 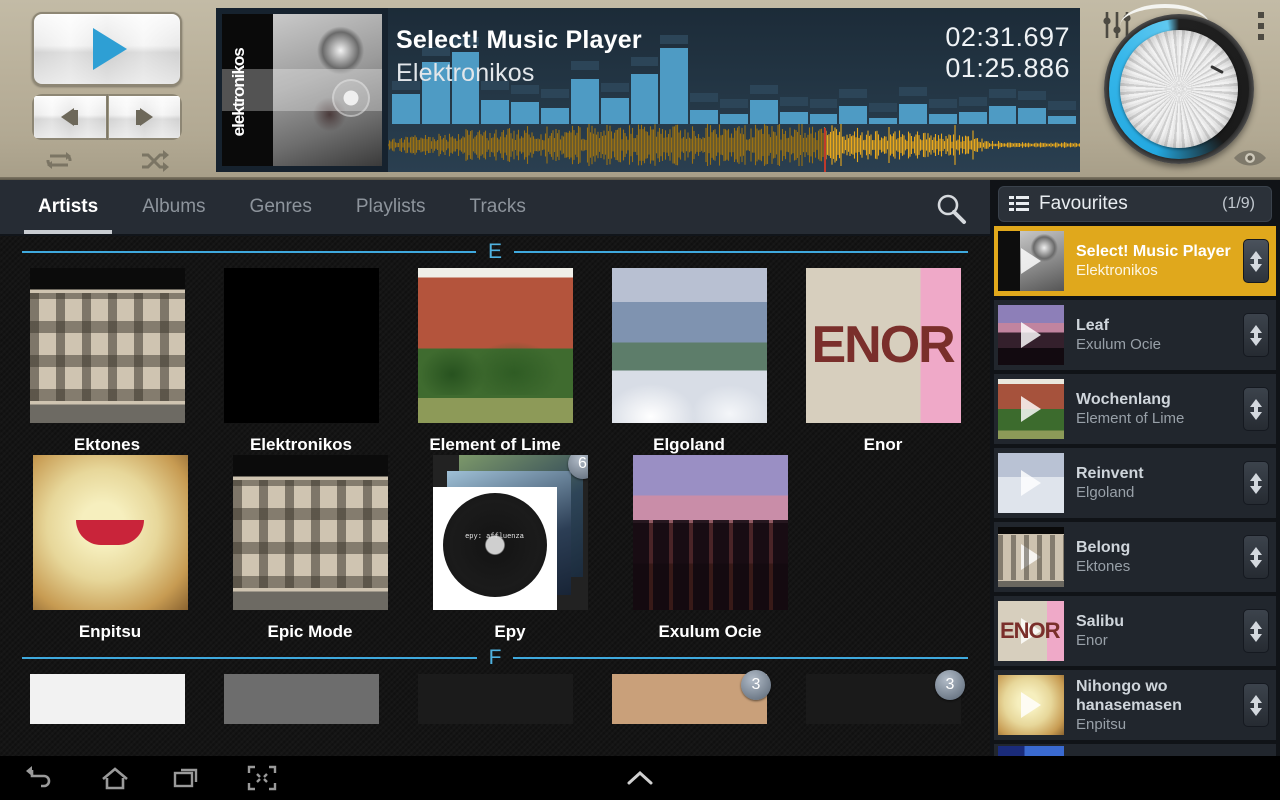 I want to click on volume-knob-indicator, so click(x=1217, y=69).